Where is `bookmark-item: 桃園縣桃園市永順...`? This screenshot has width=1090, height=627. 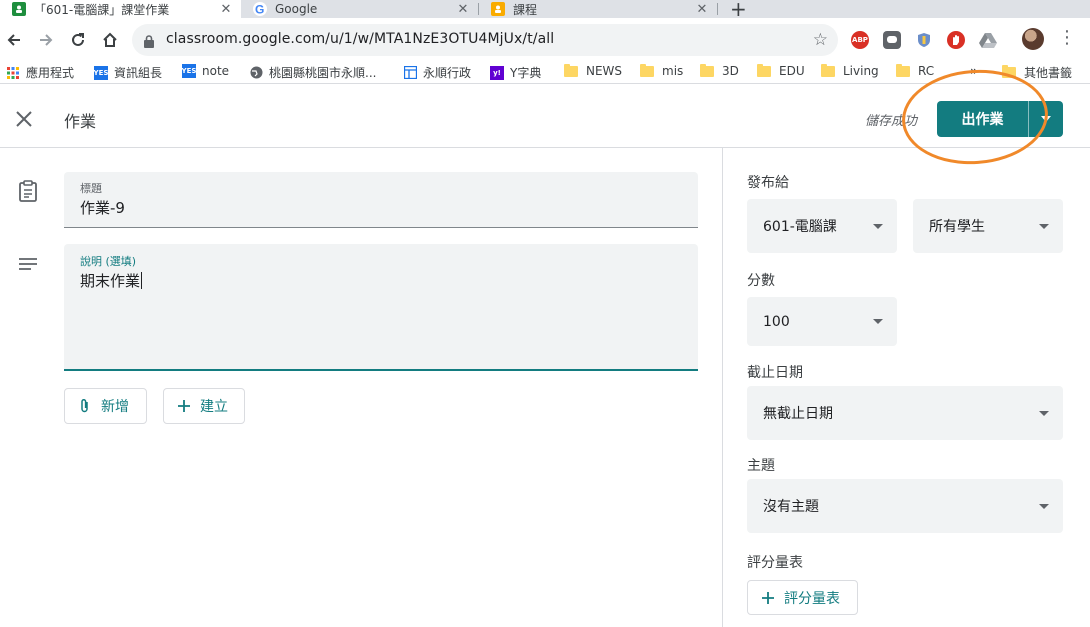
bookmark-item: 桃園縣桃園市永順... is located at coordinates (312, 72).